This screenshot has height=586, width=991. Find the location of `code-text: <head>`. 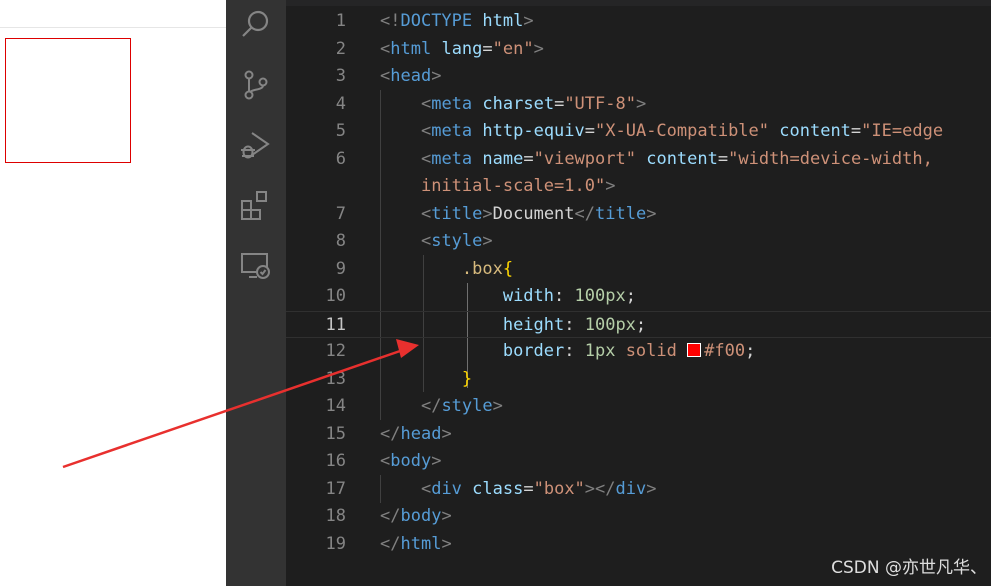

code-text: <head> is located at coordinates (411, 76).